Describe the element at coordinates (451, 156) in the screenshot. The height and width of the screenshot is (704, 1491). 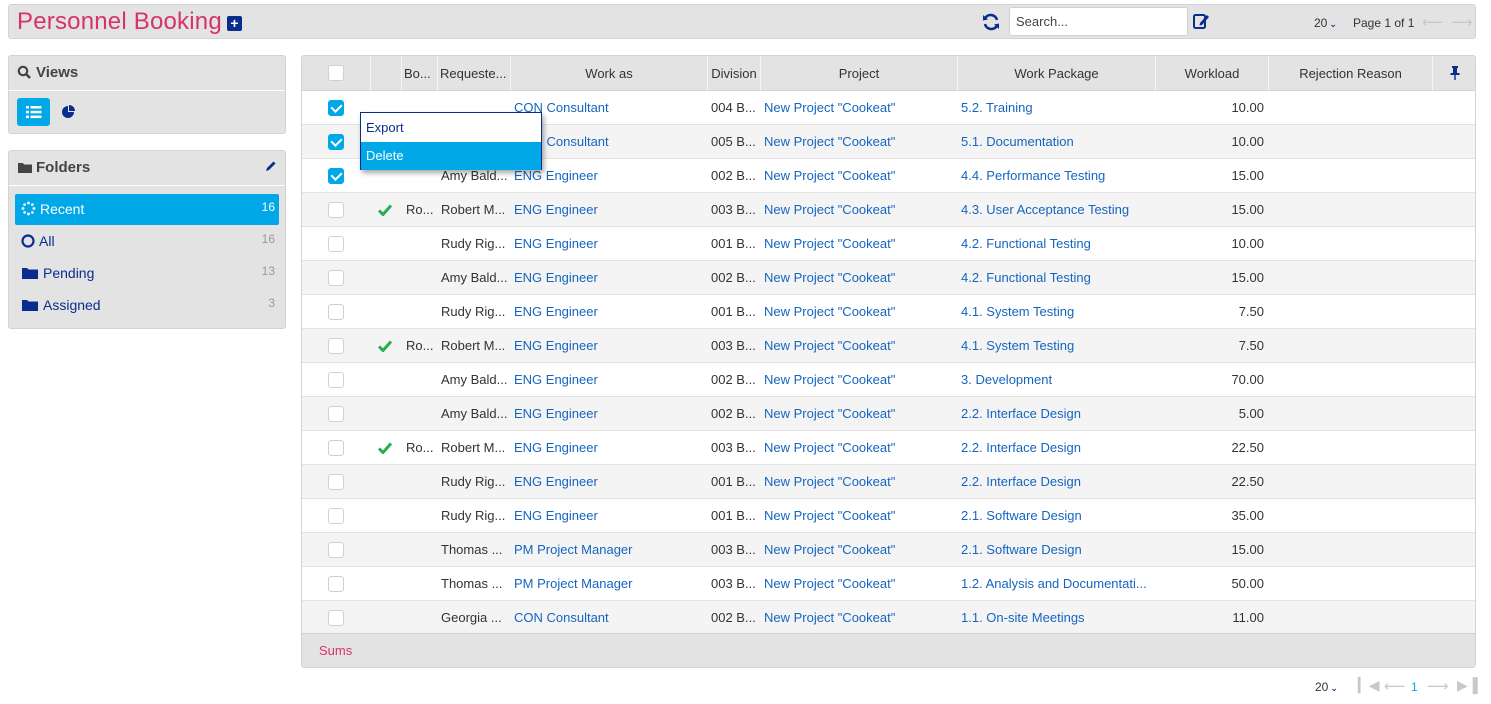
I see `context-menu-delete: Delete` at that location.